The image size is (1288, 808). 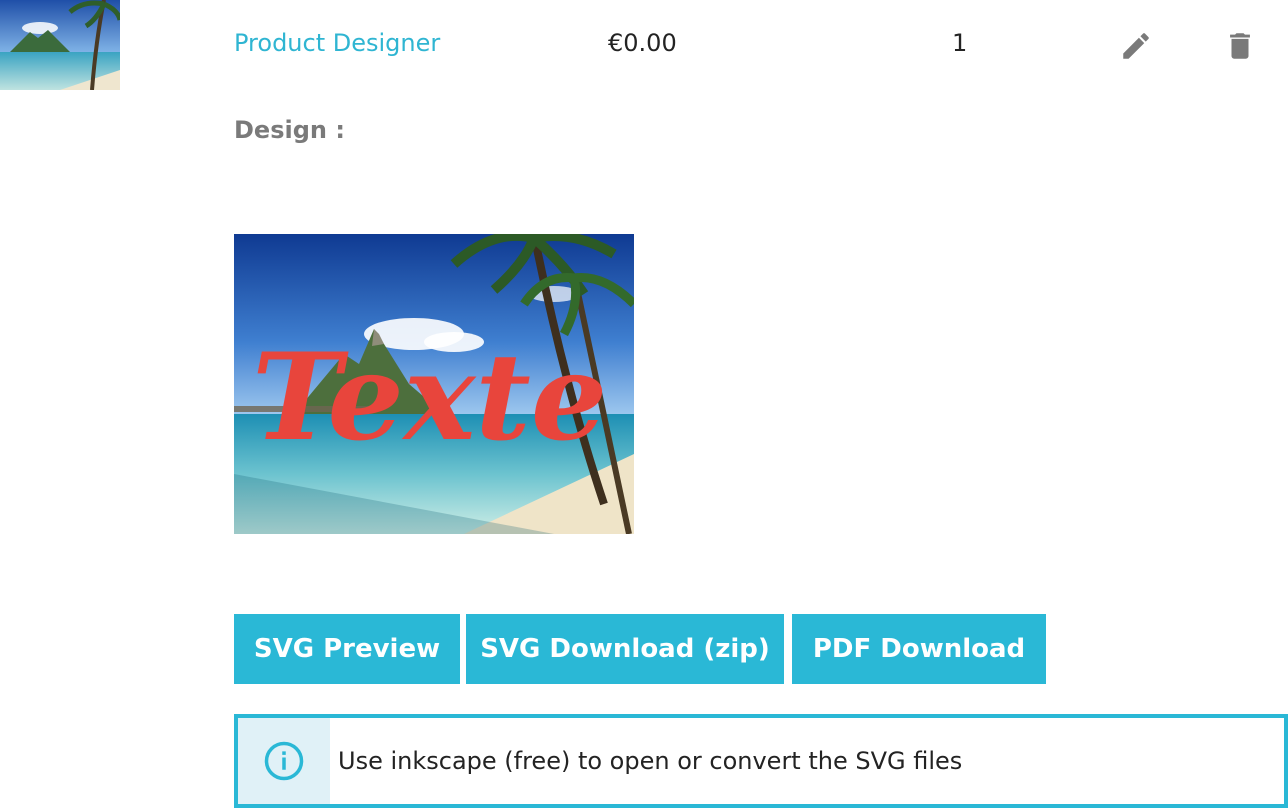 I want to click on beach-design-image: Texte, so click(x=434, y=384).